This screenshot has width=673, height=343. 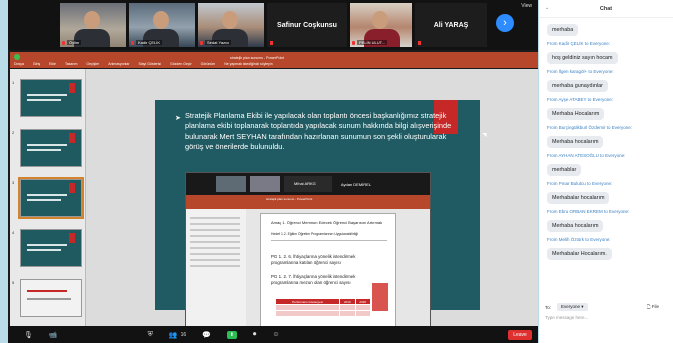 I want to click on embedded-table: Performans Göstergesi 2019 2020, so click(x=323, y=307).